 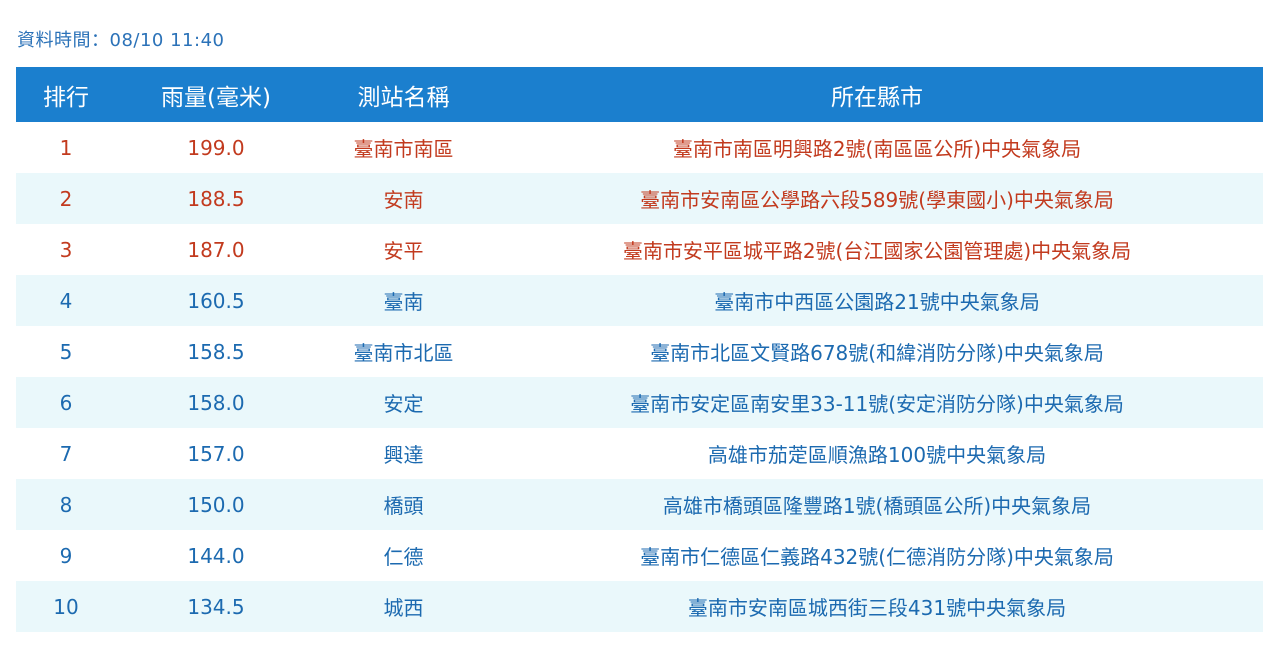 I want to click on table-row: 4 160.5 臺南 臺南市中西區公園路21號中央氣象局, so click(x=639, y=300).